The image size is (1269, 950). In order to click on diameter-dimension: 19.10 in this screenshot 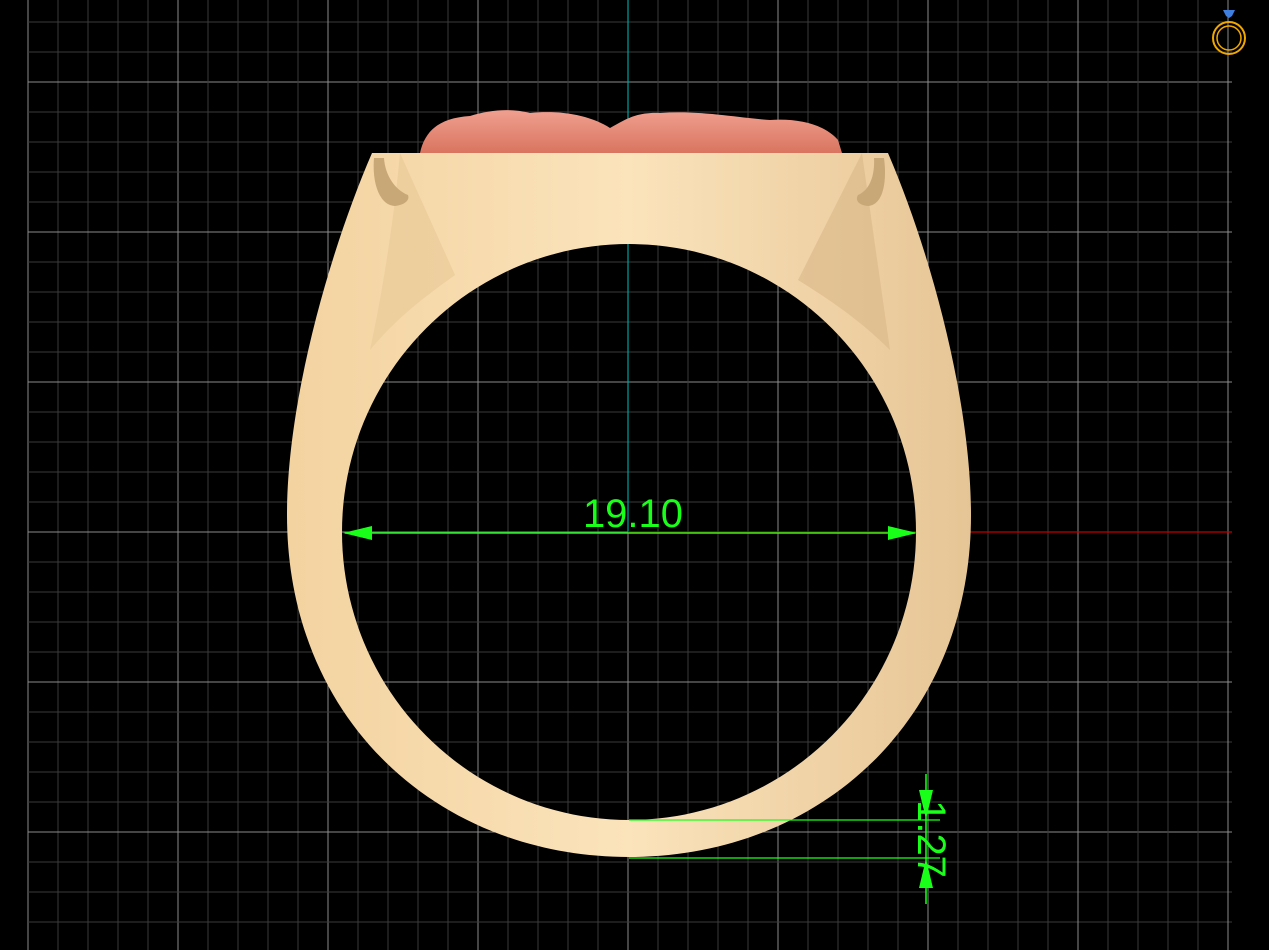, I will do `click(630, 516)`.